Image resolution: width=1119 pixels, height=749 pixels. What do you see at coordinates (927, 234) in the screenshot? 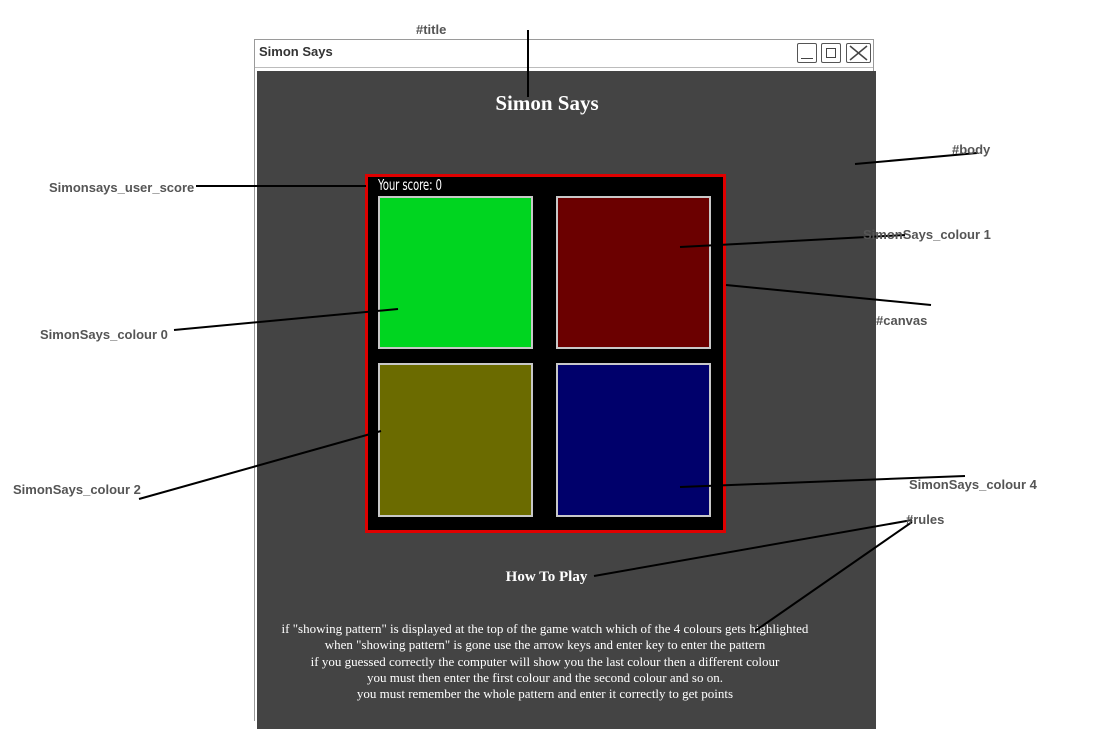
I see `annotation-colour-1: SimonSays_colour 1` at bounding box center [927, 234].